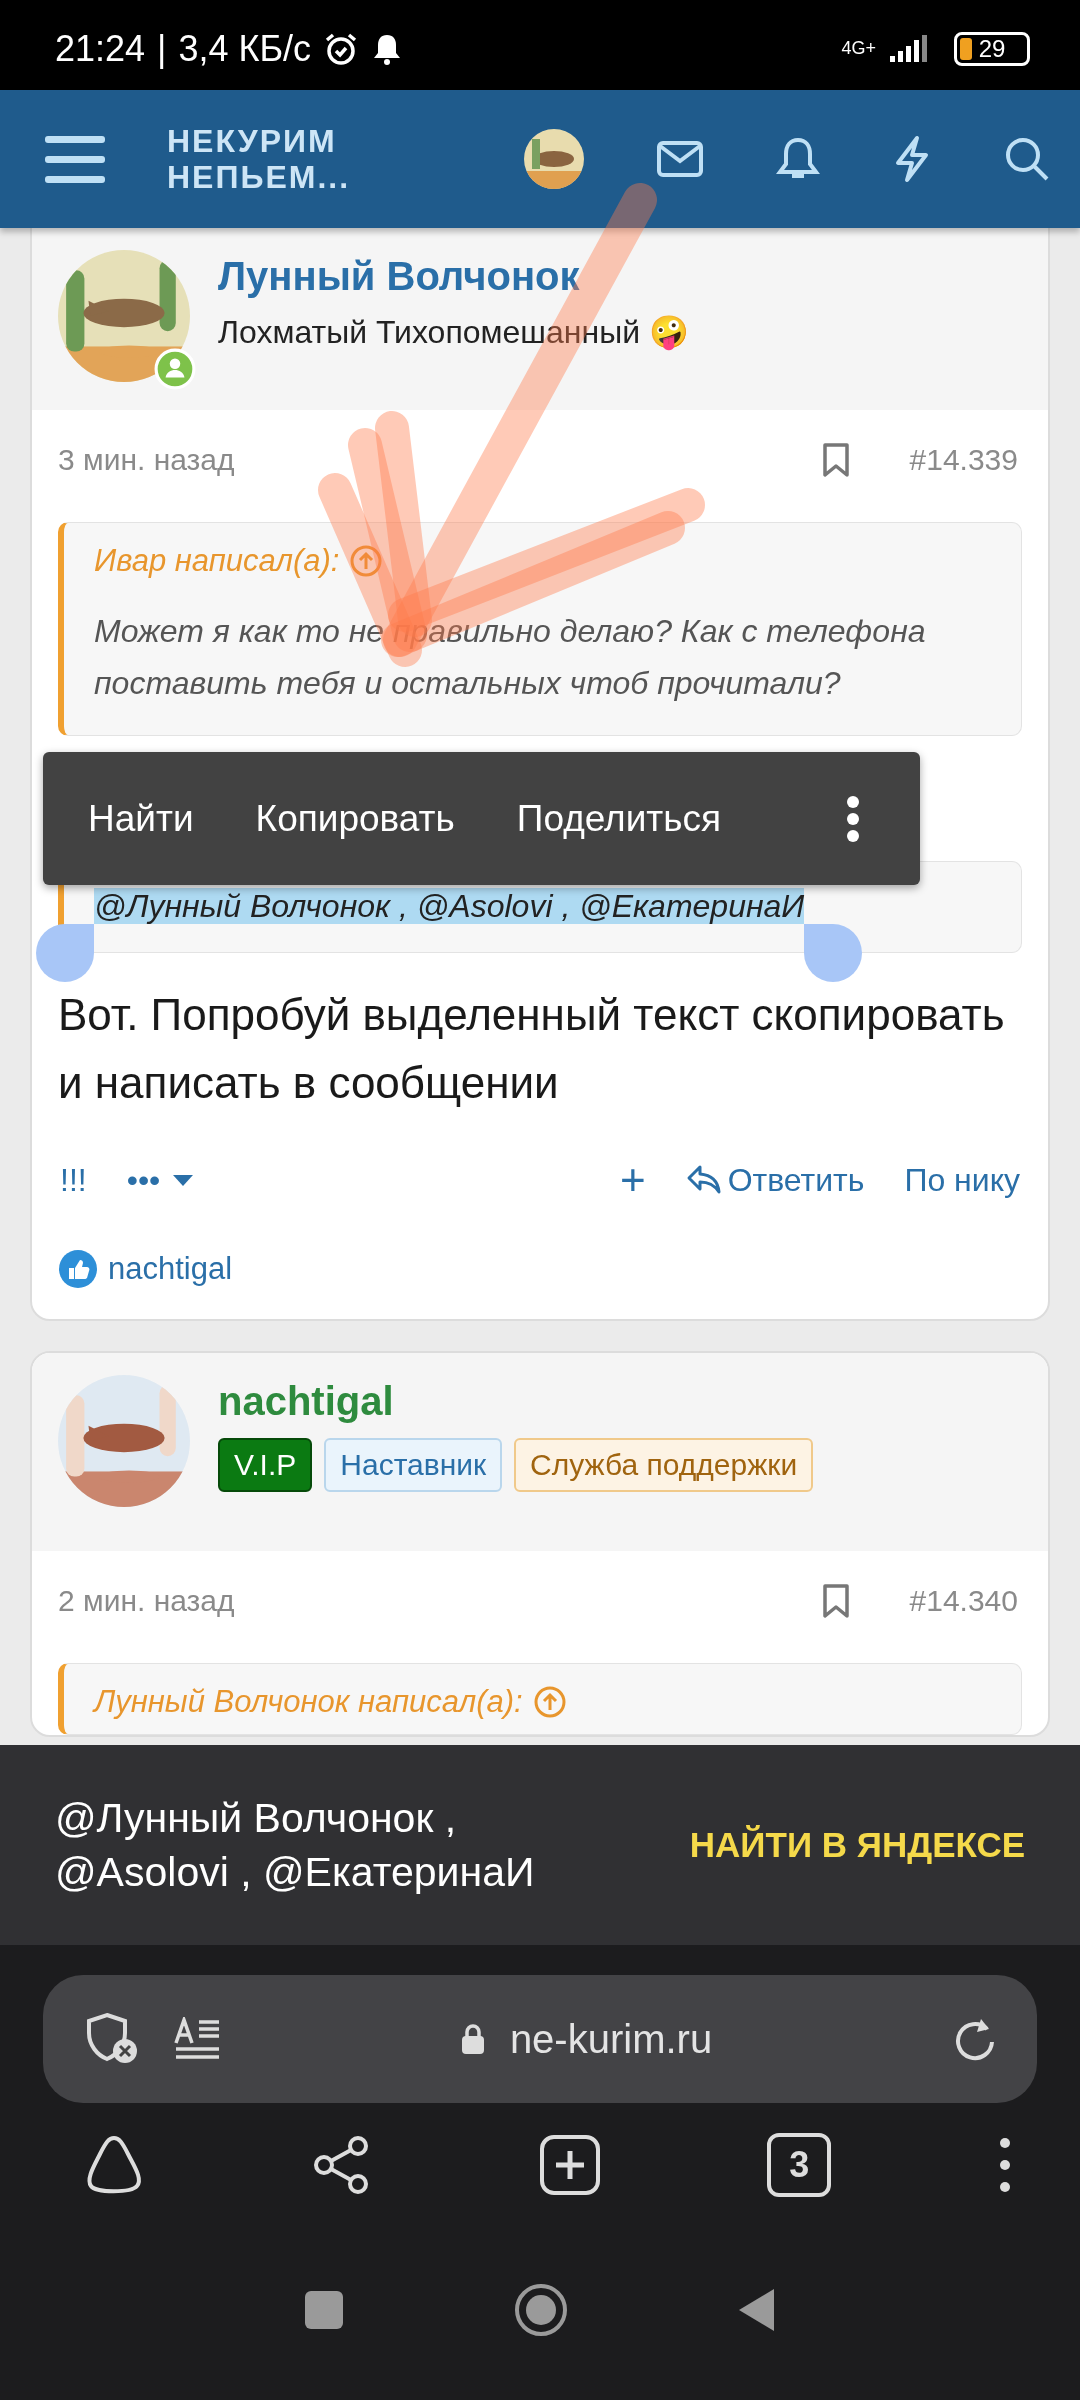 The width and height of the screenshot is (1080, 2400). I want to click on user-title: Лохматый Тихопомешанный 🤪, so click(453, 332).